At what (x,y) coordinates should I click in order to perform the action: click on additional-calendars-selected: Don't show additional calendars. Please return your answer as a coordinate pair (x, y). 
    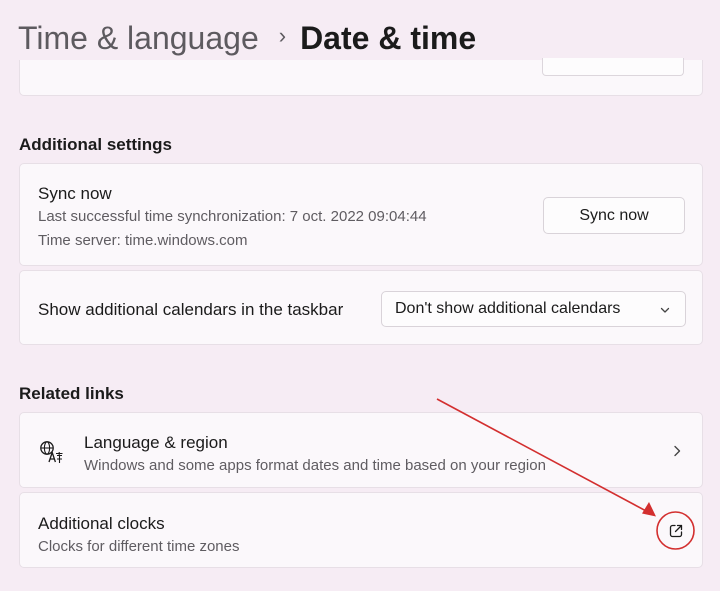
    Looking at the image, I should click on (508, 308).